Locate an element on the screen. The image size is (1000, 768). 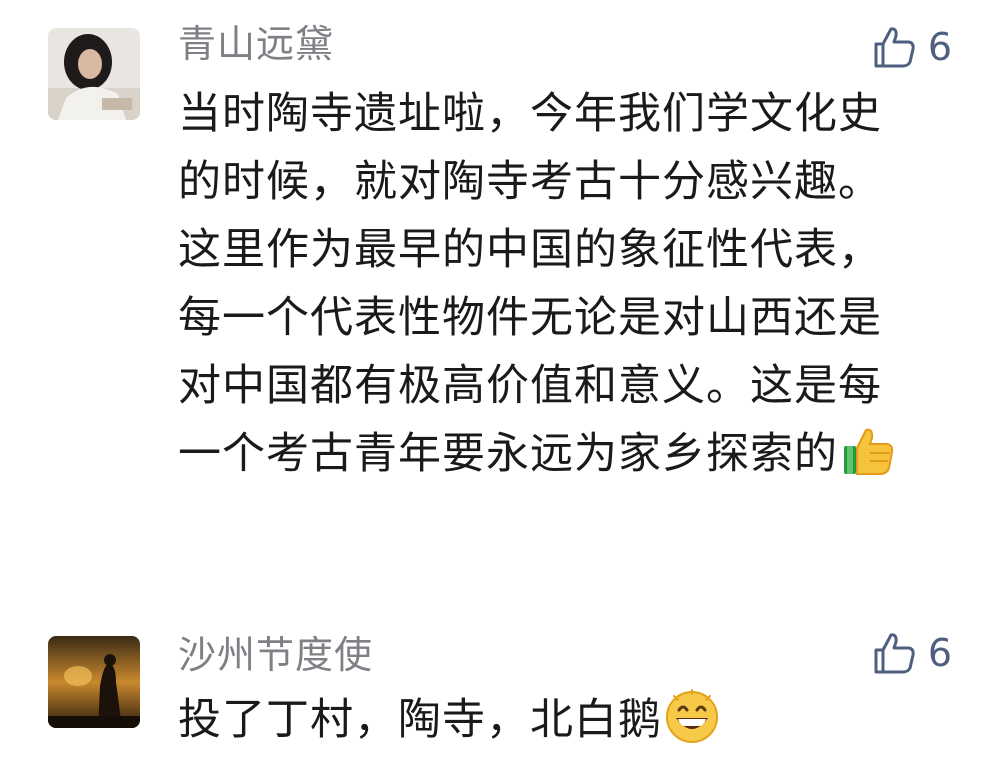
comment-text: 投了丁村，陶寺，北白鹅 is located at coordinates (548, 720).